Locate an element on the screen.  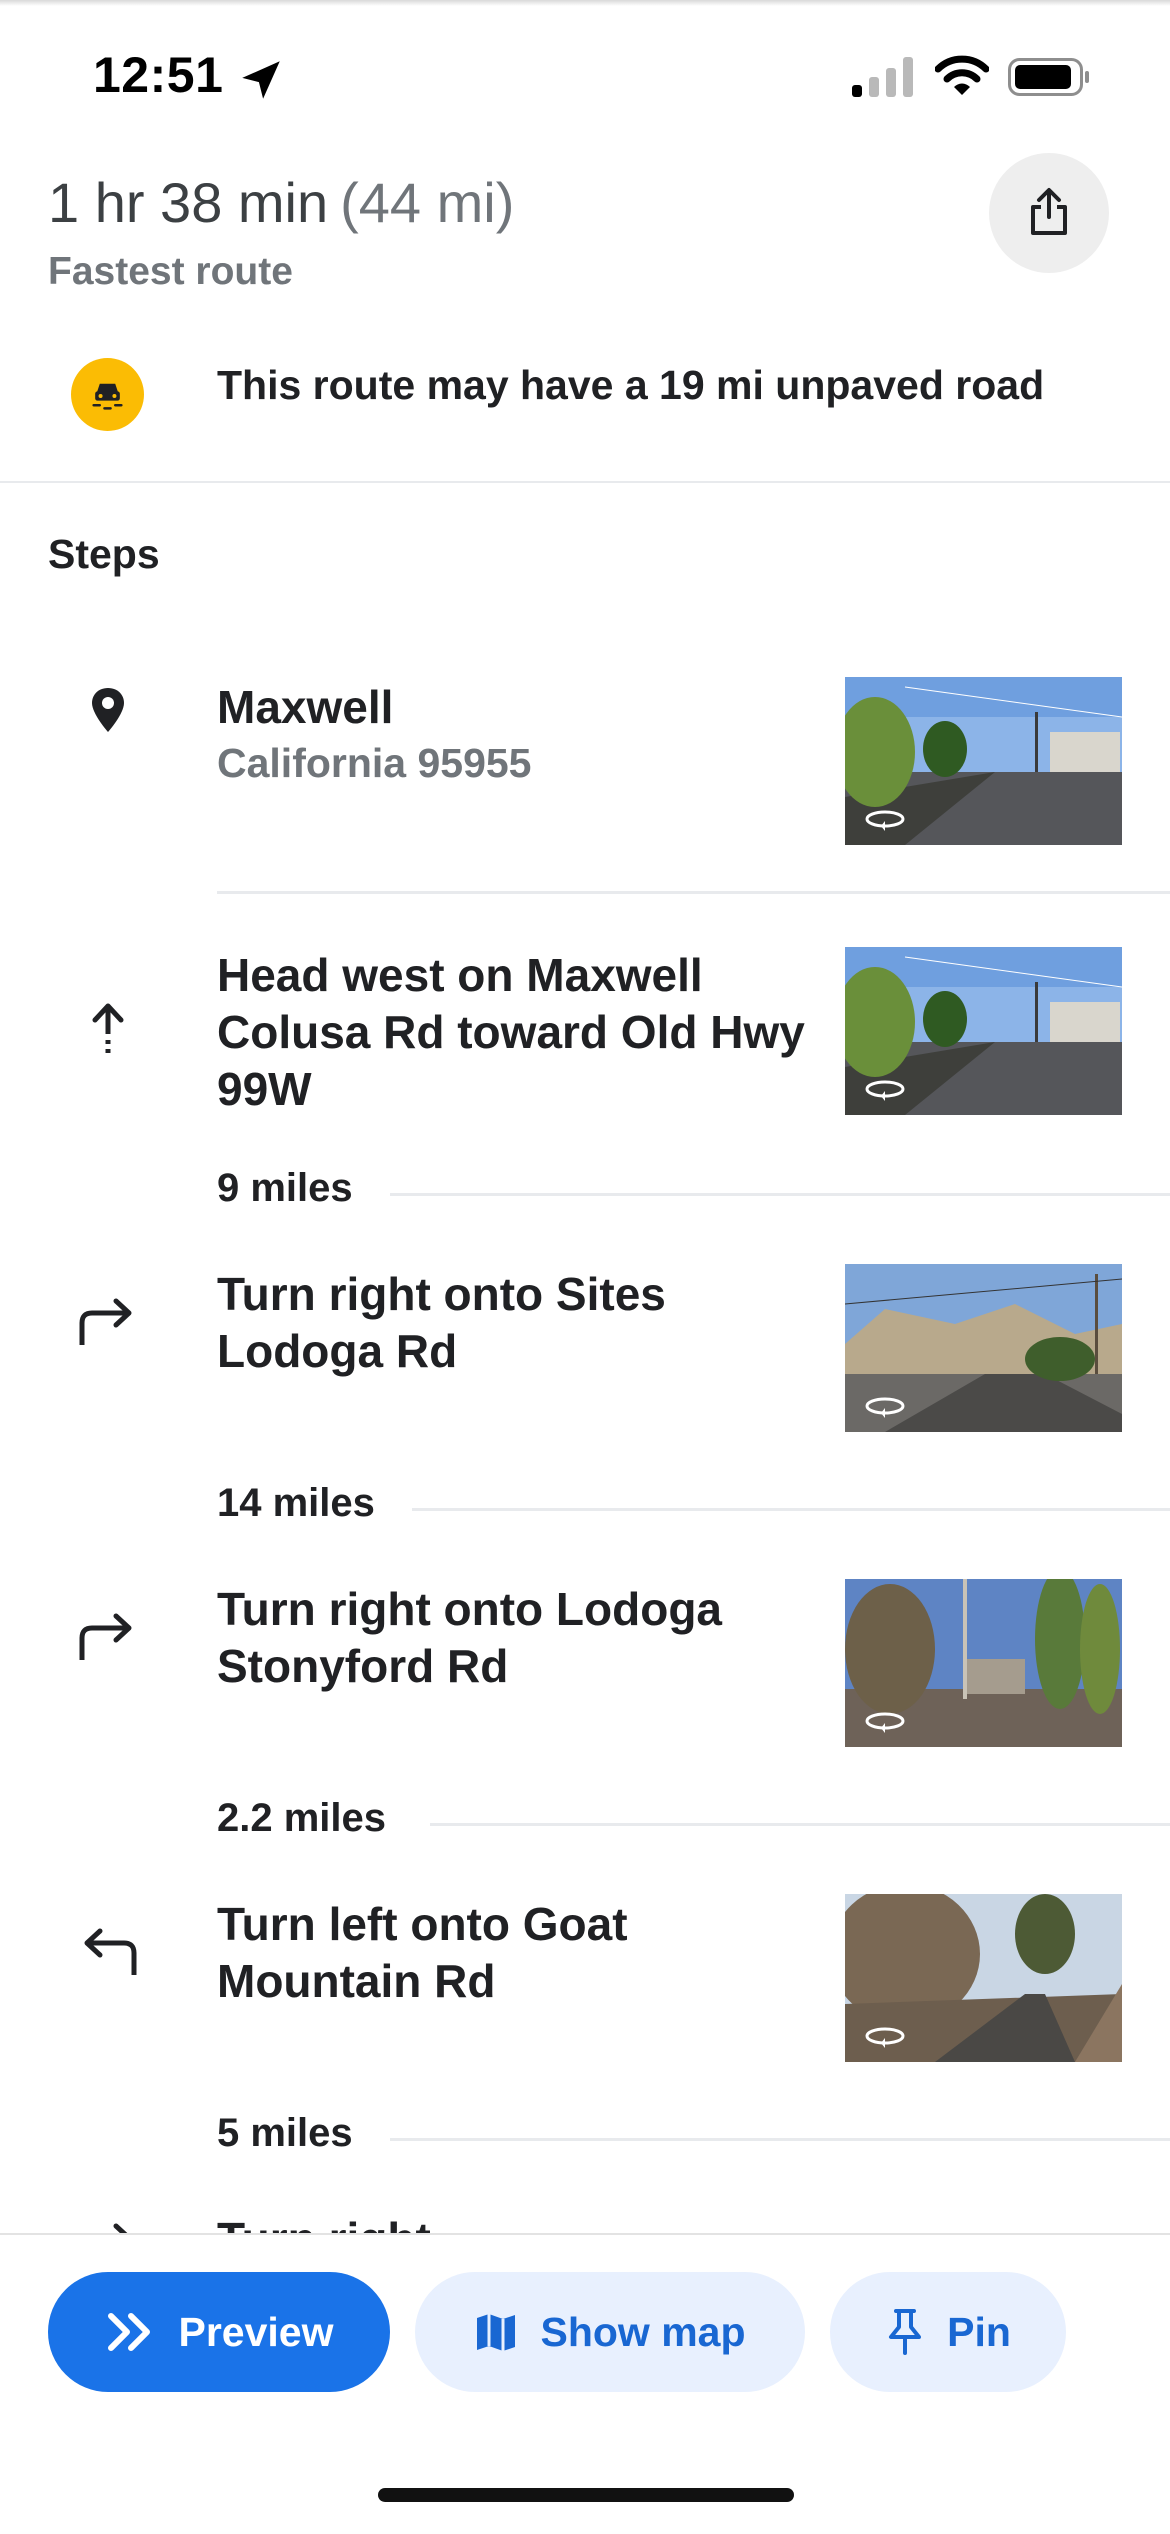
unpaved-road-warning-badge is located at coordinates (107, 394).